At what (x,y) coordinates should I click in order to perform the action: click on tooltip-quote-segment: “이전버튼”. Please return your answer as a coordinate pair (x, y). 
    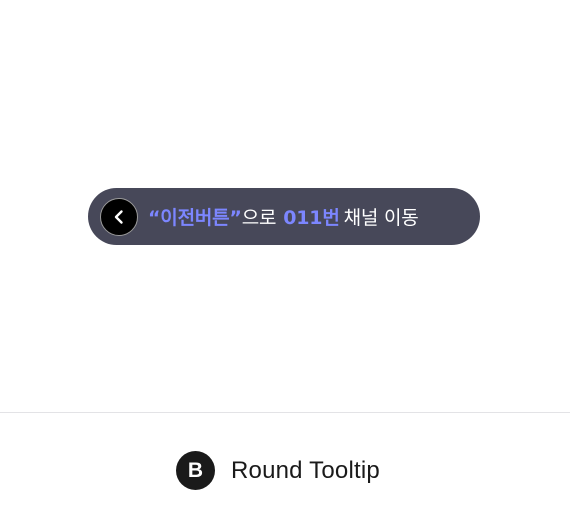
    Looking at the image, I should click on (195, 218).